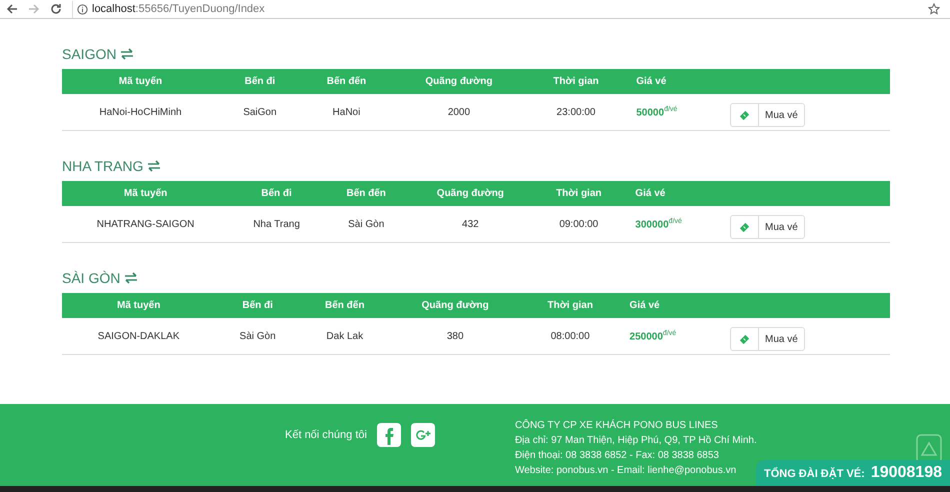 The width and height of the screenshot is (950, 492). I want to click on connect-label: Kết nối chúng tôi, so click(326, 435).